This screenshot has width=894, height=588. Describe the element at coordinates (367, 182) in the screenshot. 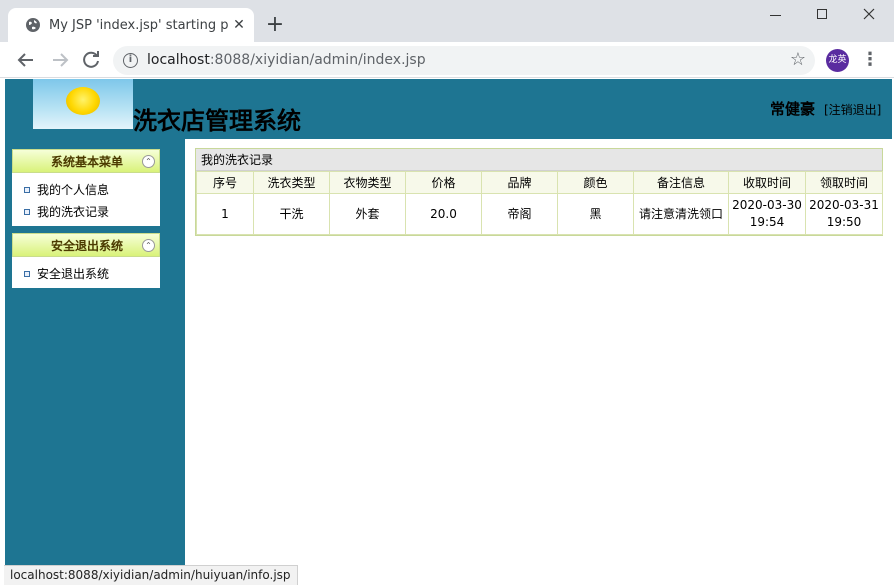

I see `column-header: 衣物类型` at that location.